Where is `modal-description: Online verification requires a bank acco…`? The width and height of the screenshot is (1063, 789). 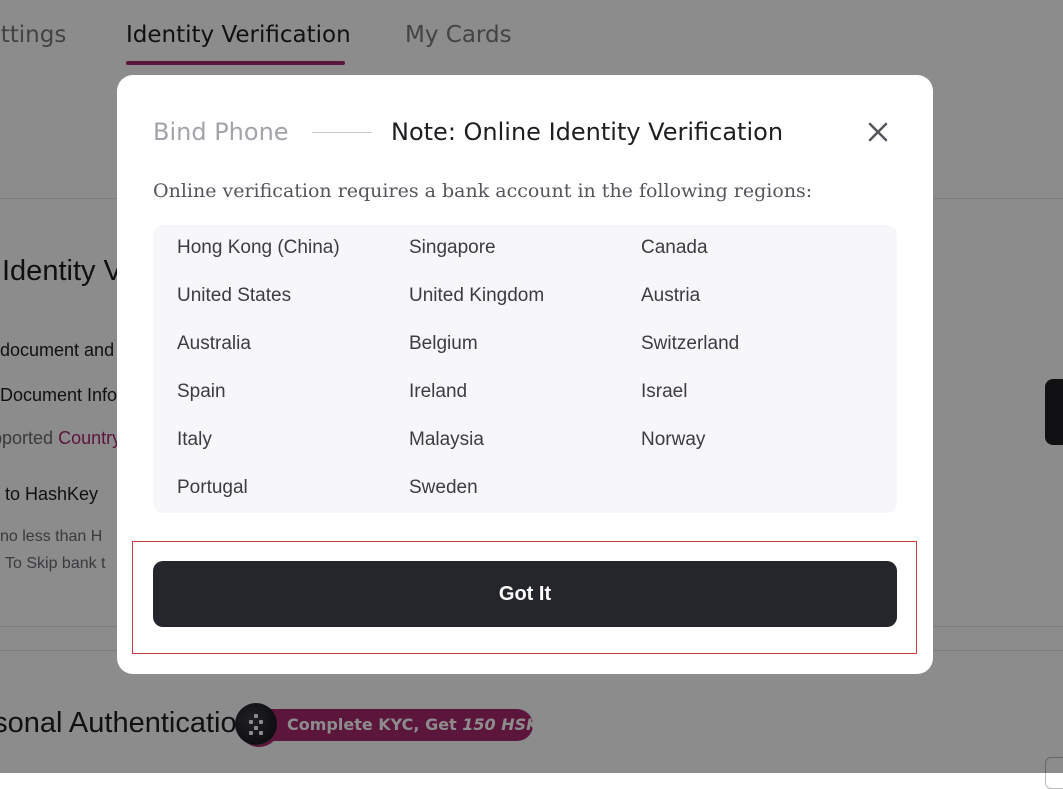
modal-description: Online verification requires a bank acco… is located at coordinates (483, 191).